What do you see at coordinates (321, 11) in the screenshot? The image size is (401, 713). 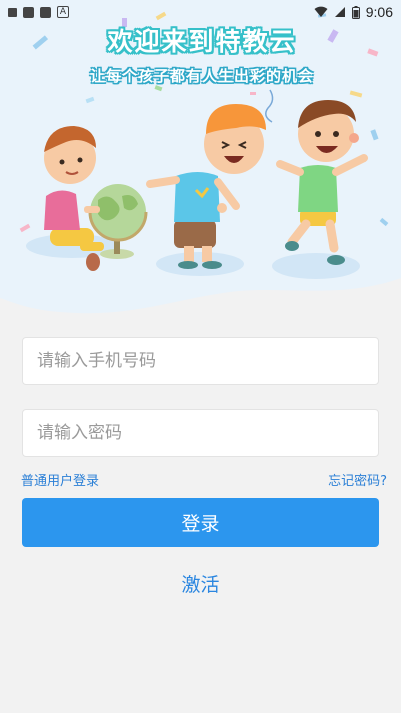 I see `wifi-icon` at bounding box center [321, 11].